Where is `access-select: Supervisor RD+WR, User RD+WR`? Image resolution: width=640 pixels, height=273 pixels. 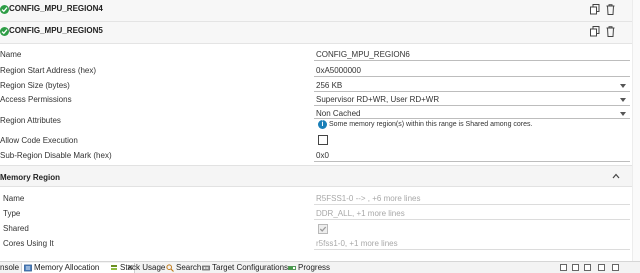
access-select: Supervisor RD+WR, User RD+WR is located at coordinates (377, 99).